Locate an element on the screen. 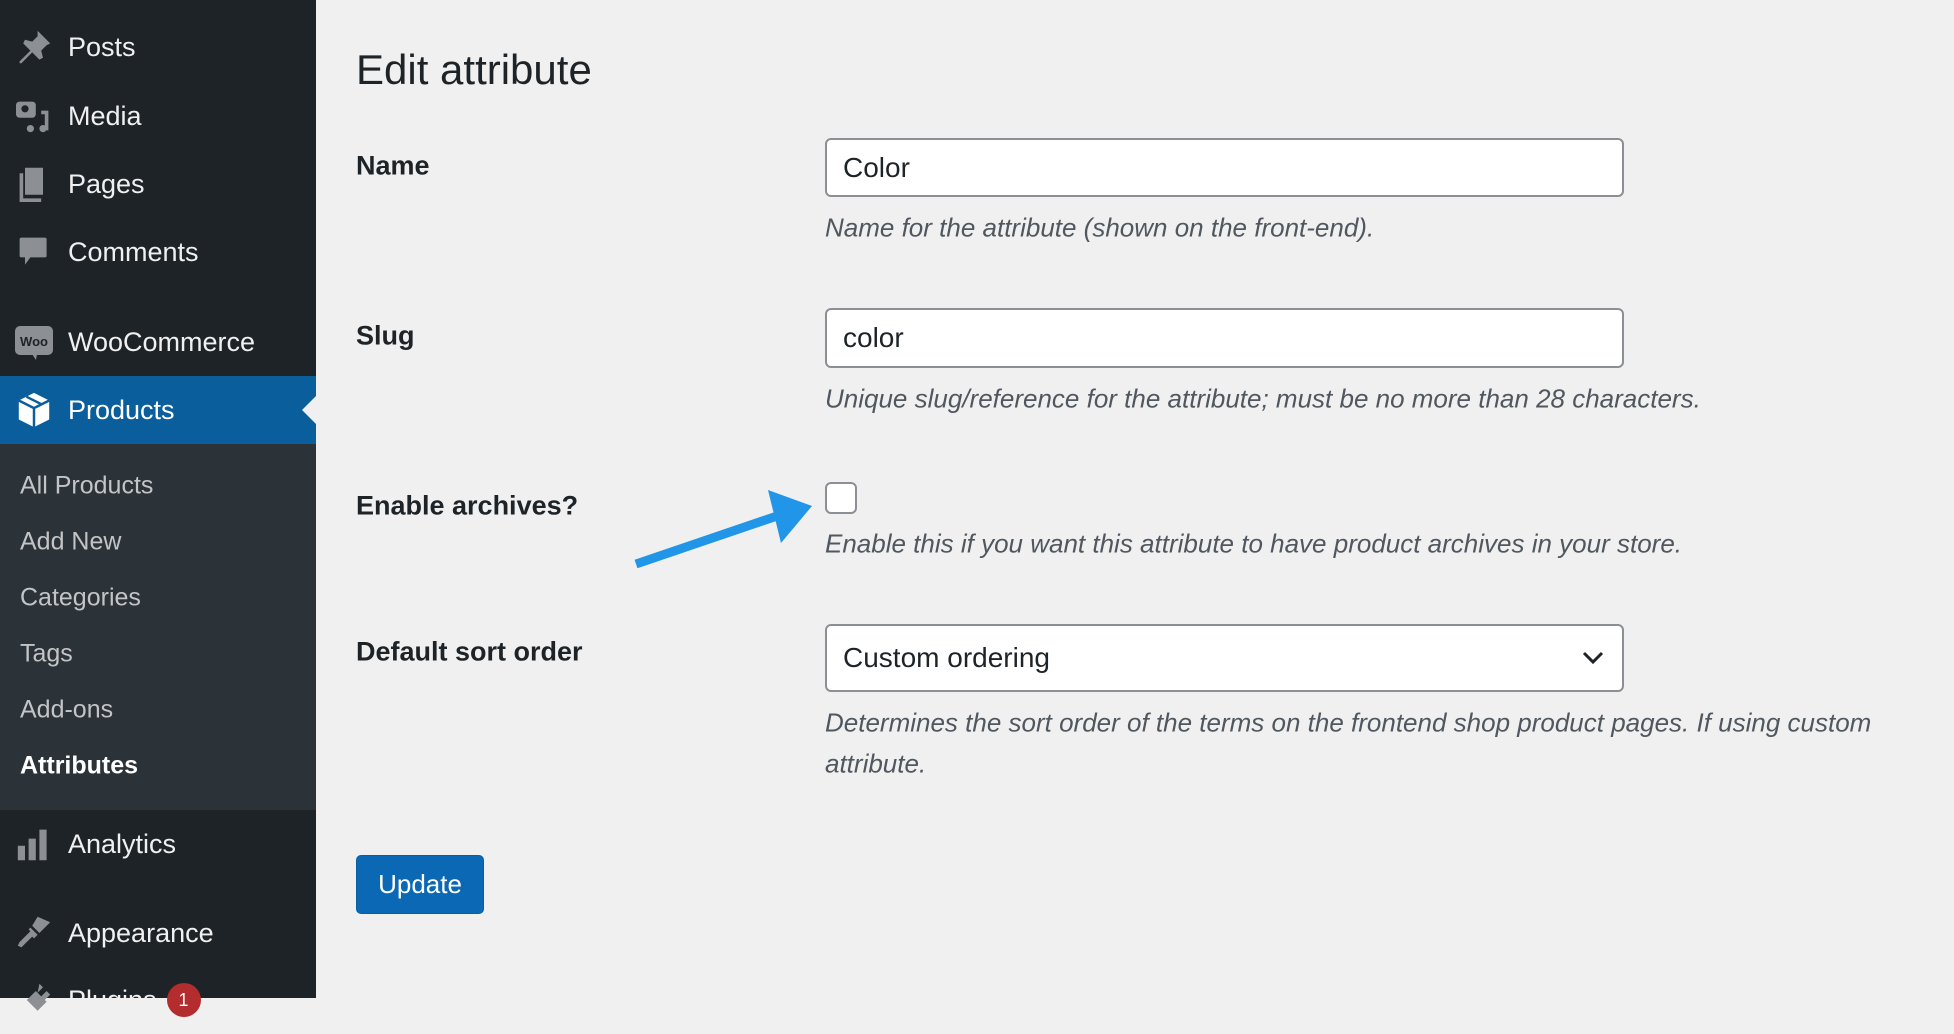  sidebar-item-pages: Pages is located at coordinates (158, 184).